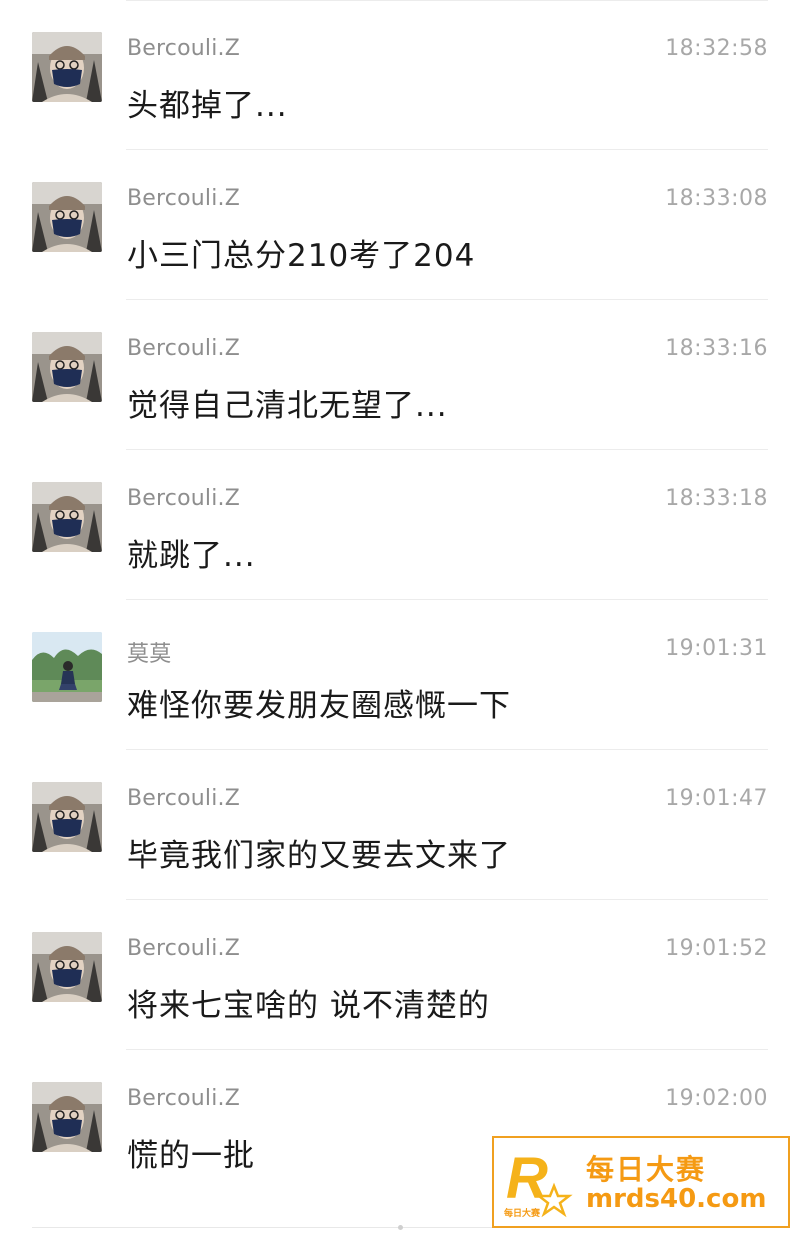 This screenshot has width=800, height=1237. Describe the element at coordinates (716, 498) in the screenshot. I see `message-time: 18:33:18` at that location.